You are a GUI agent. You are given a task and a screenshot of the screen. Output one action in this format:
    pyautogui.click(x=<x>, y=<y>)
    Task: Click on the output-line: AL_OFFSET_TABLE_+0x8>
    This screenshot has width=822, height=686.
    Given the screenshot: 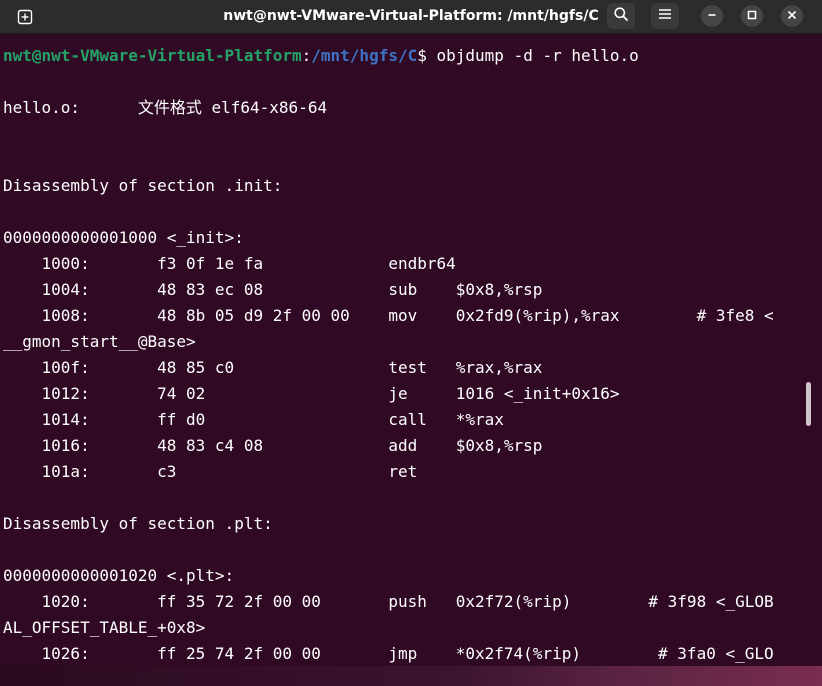 What is the action you would take?
    pyautogui.click(x=104, y=627)
    